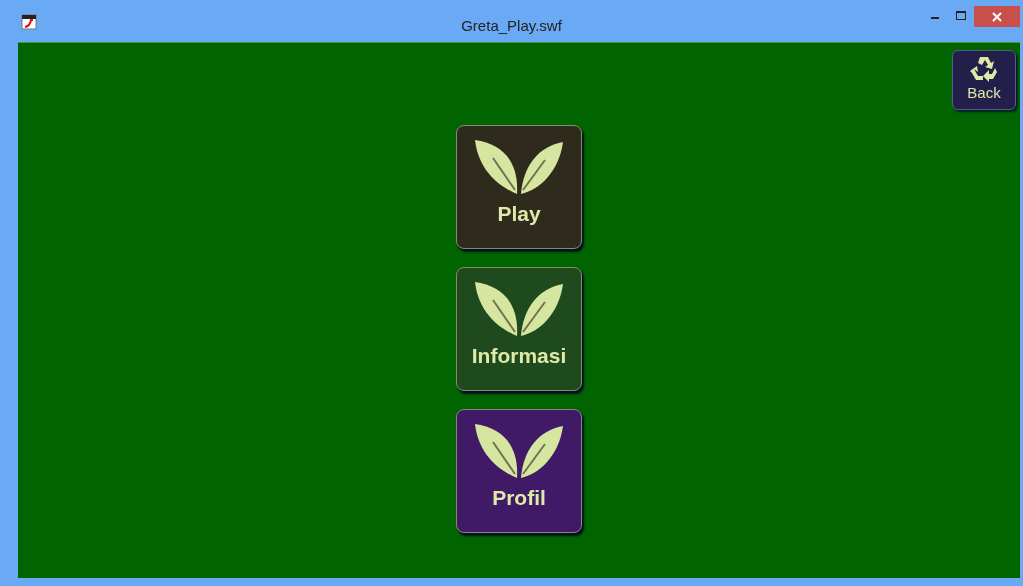 The width and height of the screenshot is (1023, 586). I want to click on menu-button: Play, so click(519, 187).